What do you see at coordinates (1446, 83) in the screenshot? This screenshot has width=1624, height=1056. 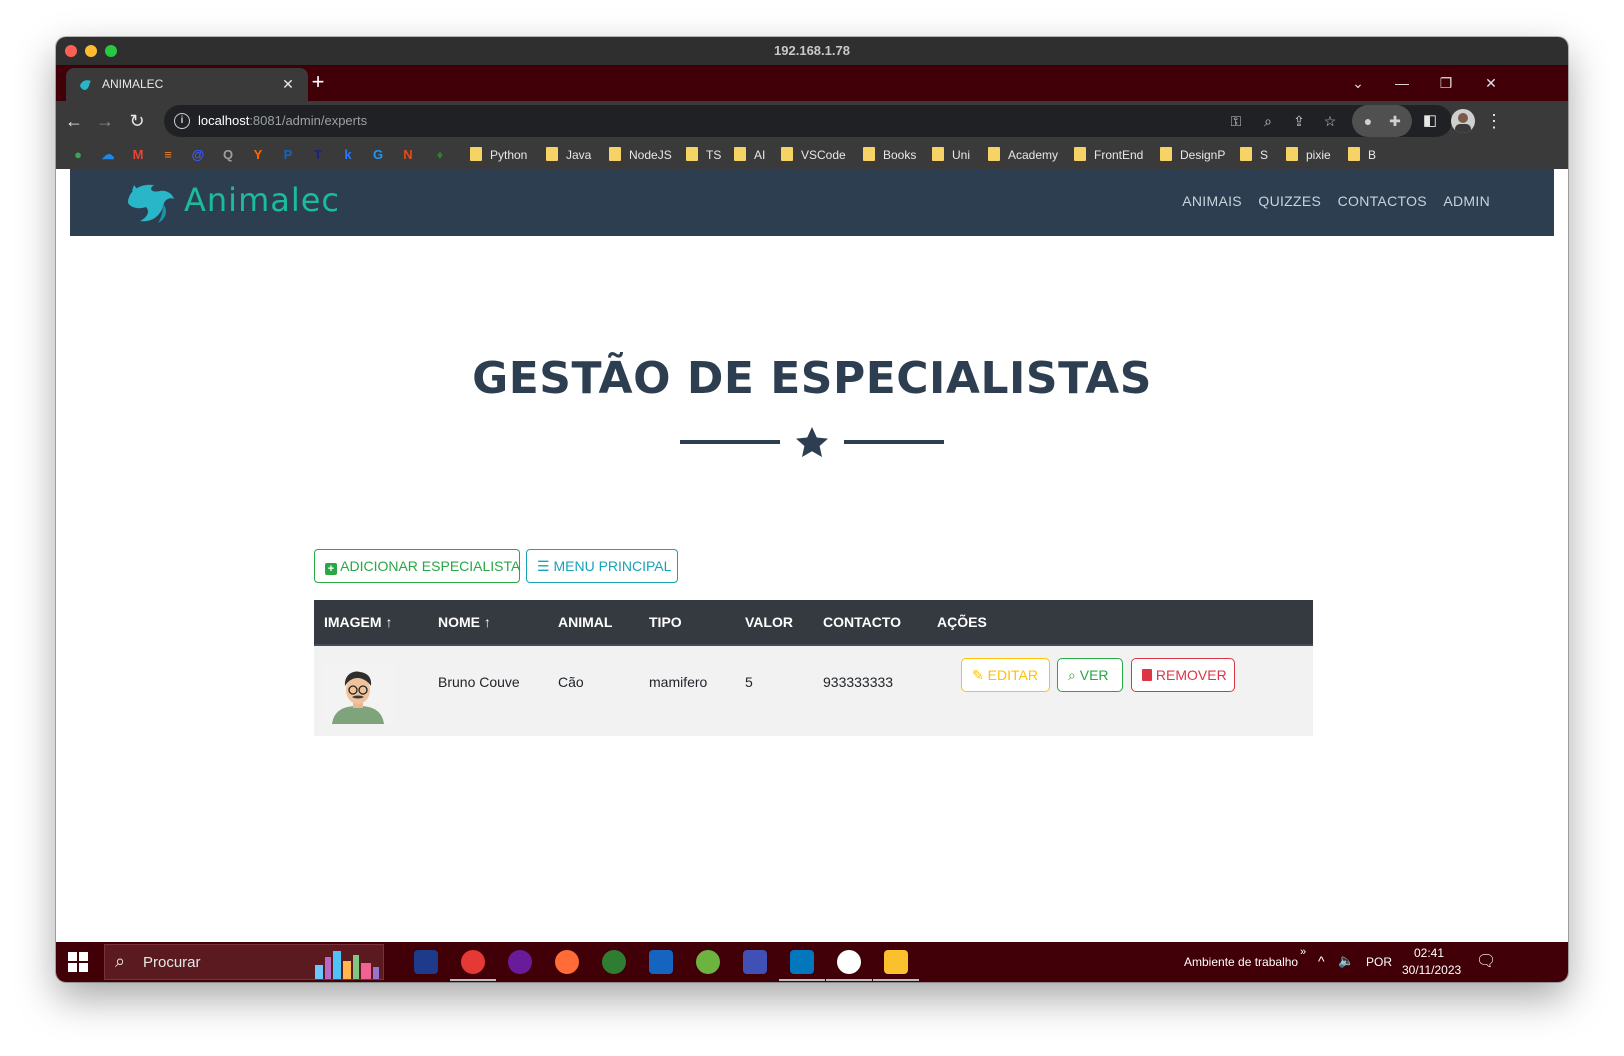 I see `restore-icon: ❐` at bounding box center [1446, 83].